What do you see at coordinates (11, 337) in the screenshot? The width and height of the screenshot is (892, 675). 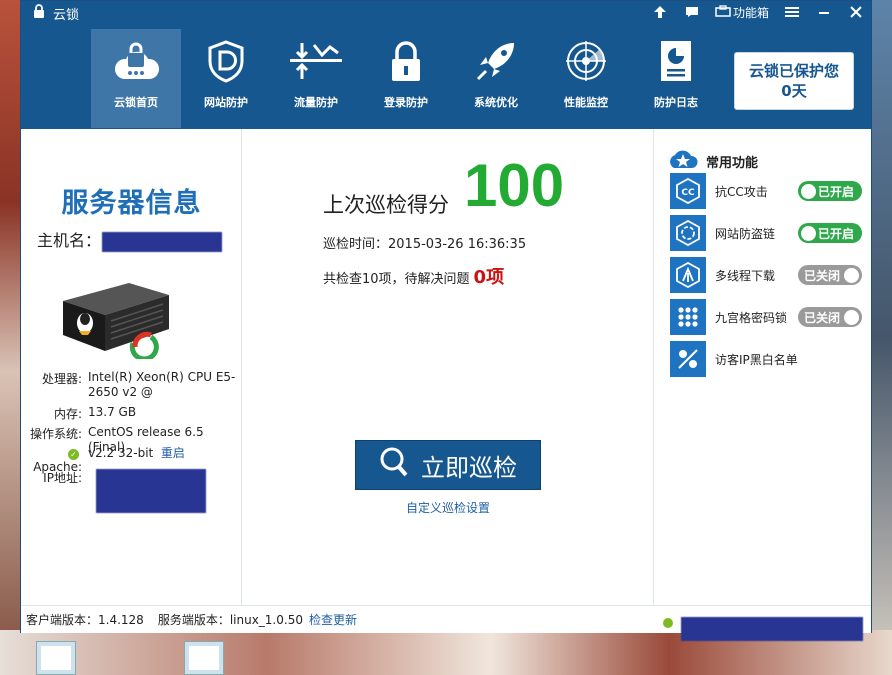 I see `desktop-background-left` at bounding box center [11, 337].